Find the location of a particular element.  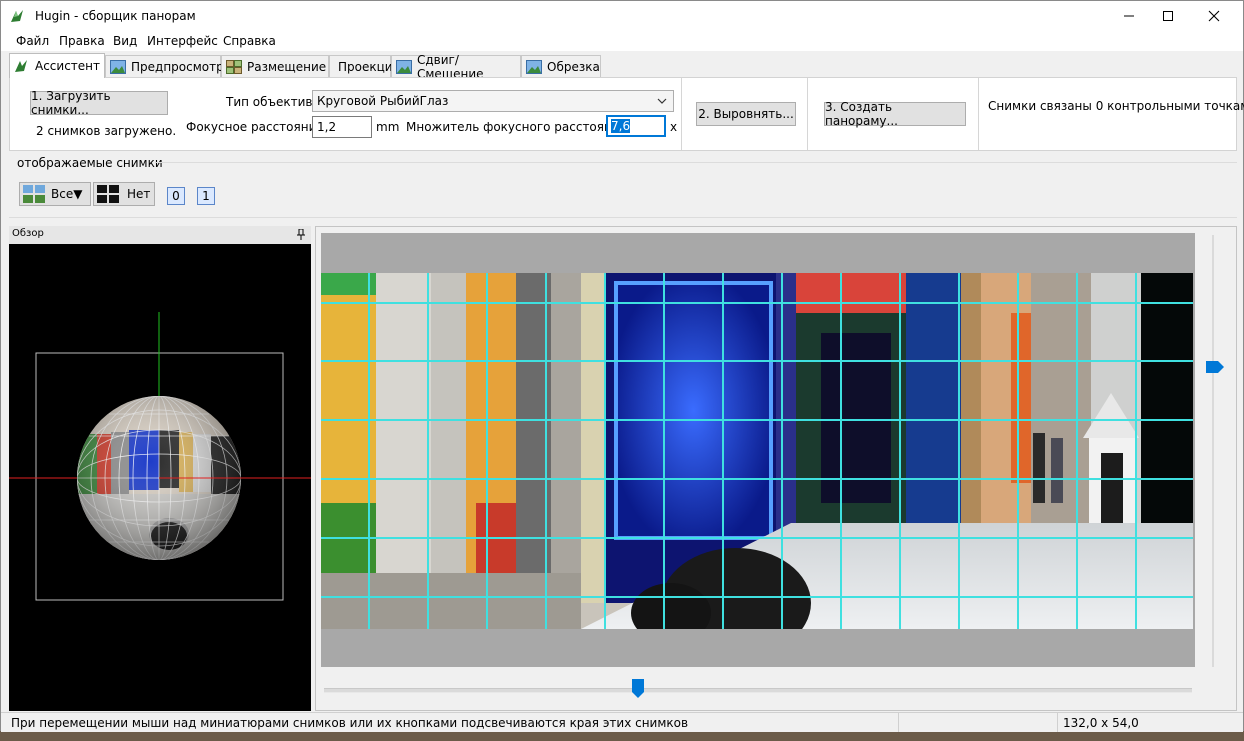

tab-projection: Проекция is located at coordinates (364, 66).